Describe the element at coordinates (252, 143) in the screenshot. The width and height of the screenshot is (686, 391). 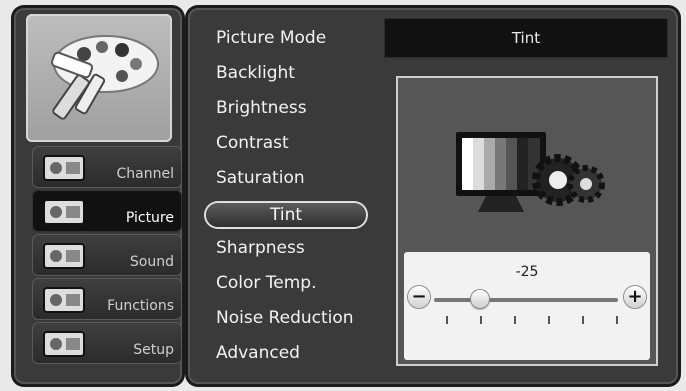
I see `menu-item-contrast: Contrast` at that location.